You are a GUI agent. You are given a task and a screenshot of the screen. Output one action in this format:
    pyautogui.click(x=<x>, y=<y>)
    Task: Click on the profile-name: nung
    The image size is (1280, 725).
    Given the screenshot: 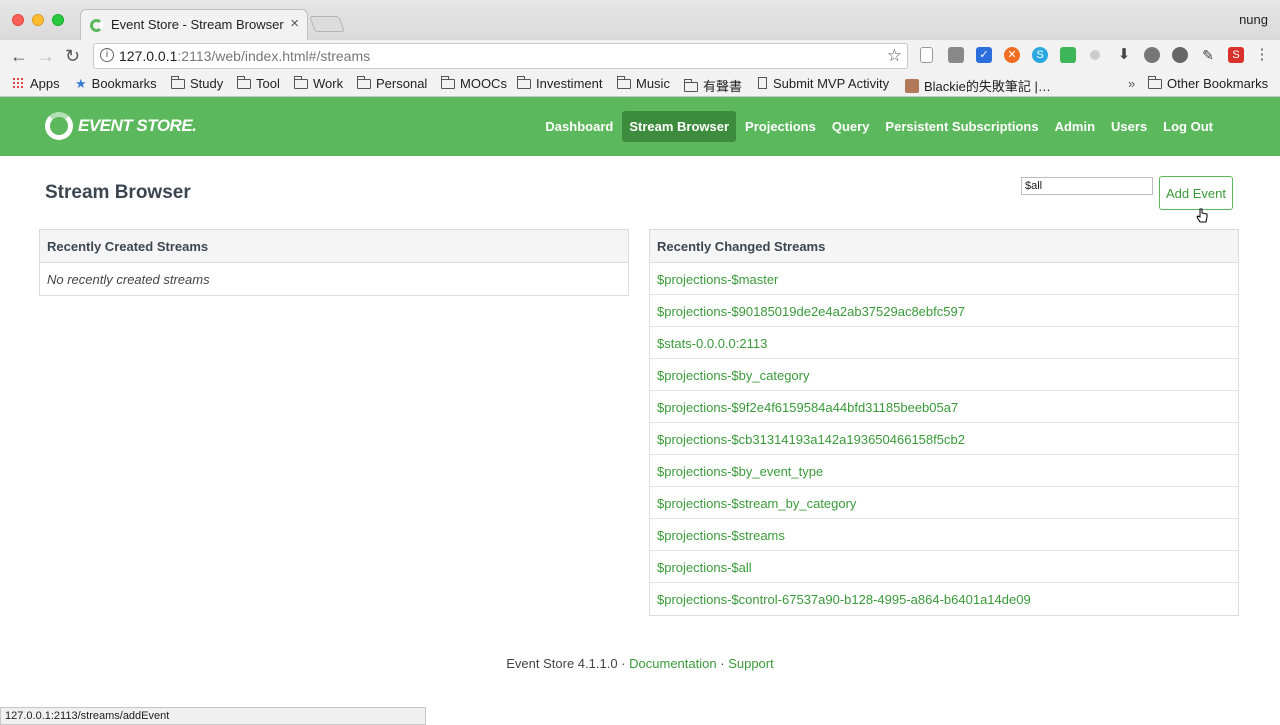 What is the action you would take?
    pyautogui.click(x=1253, y=19)
    